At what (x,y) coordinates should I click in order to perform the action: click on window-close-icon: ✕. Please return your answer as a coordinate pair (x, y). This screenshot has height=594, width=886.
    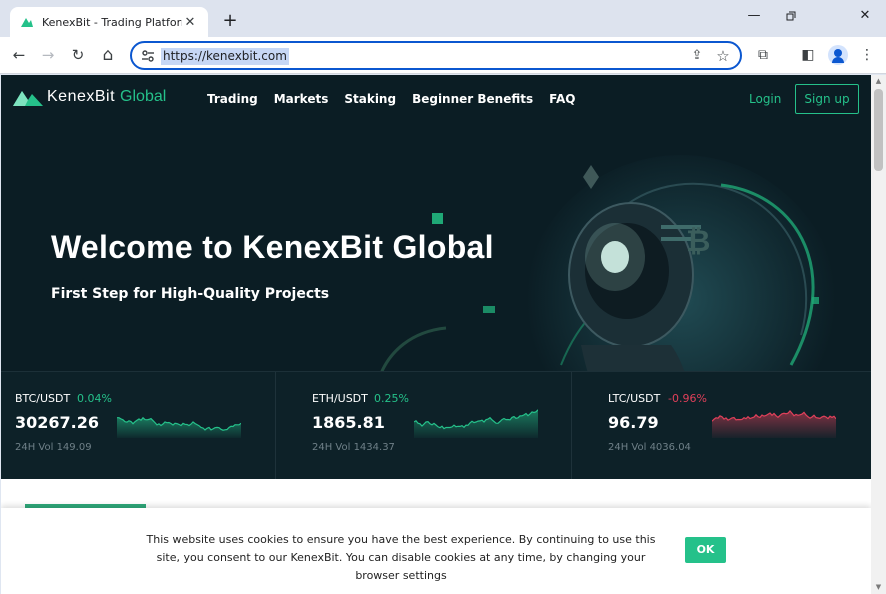
    Looking at the image, I should click on (865, 16).